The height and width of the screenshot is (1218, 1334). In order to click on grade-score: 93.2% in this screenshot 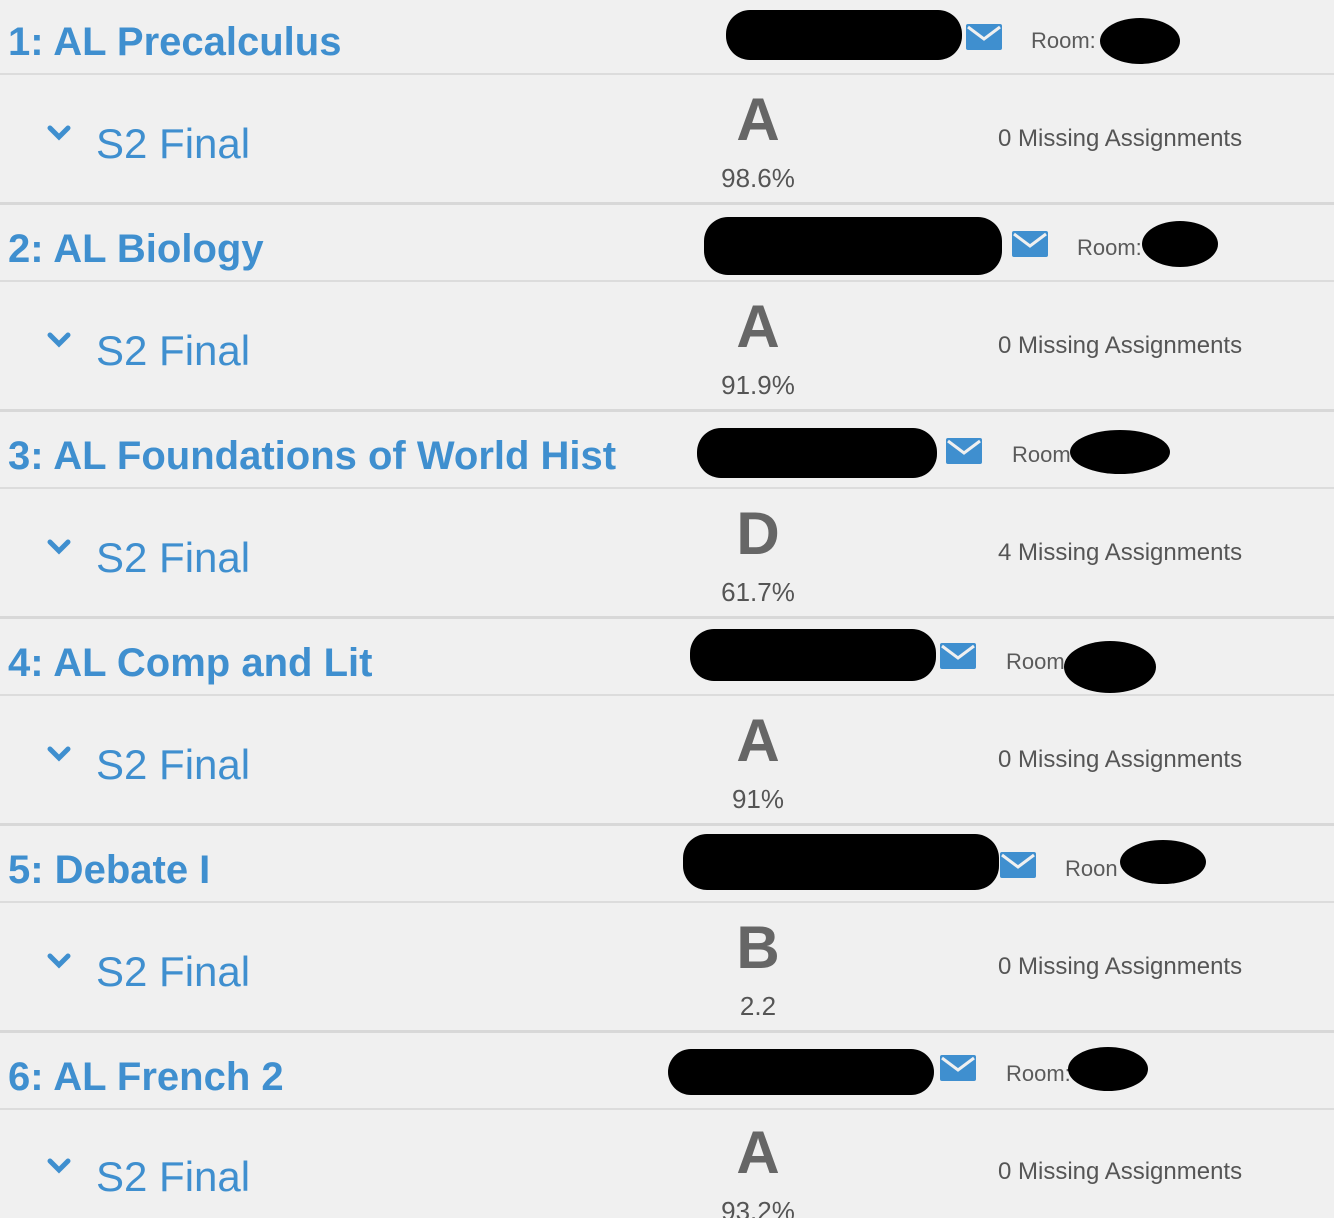, I will do `click(758, 1207)`.